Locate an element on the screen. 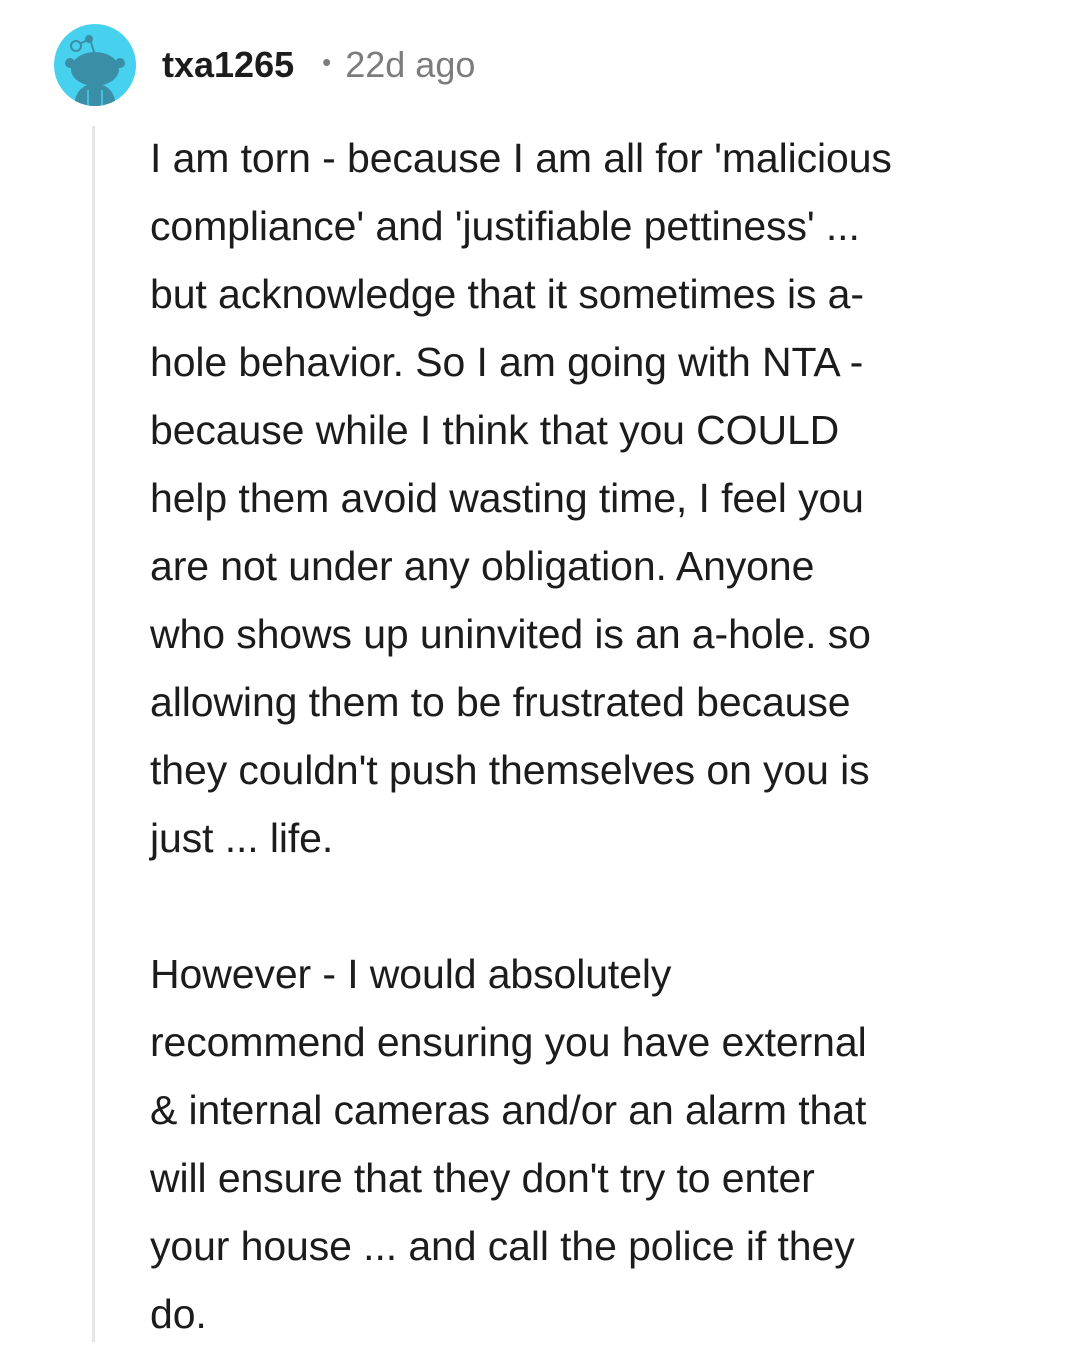 This screenshot has height=1348, width=1080. thread-collapse-line is located at coordinates (93, 734).